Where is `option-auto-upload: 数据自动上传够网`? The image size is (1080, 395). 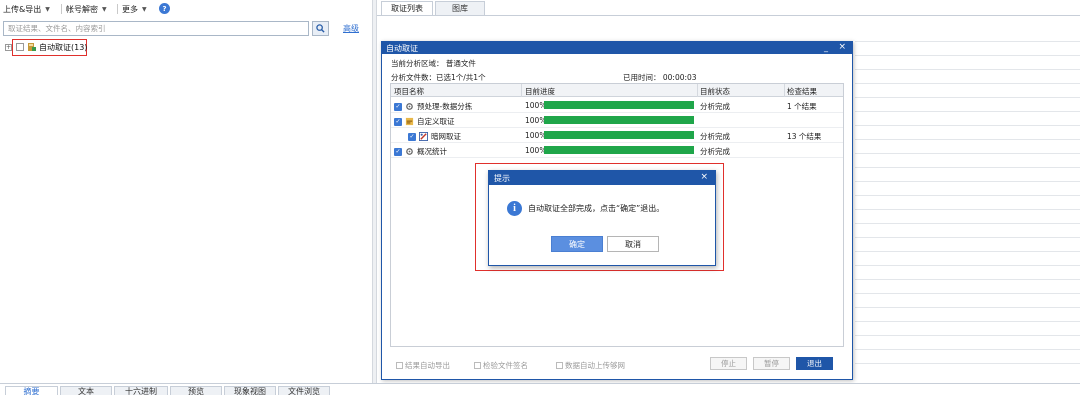 option-auto-upload: 数据自动上传够网 is located at coordinates (590, 365).